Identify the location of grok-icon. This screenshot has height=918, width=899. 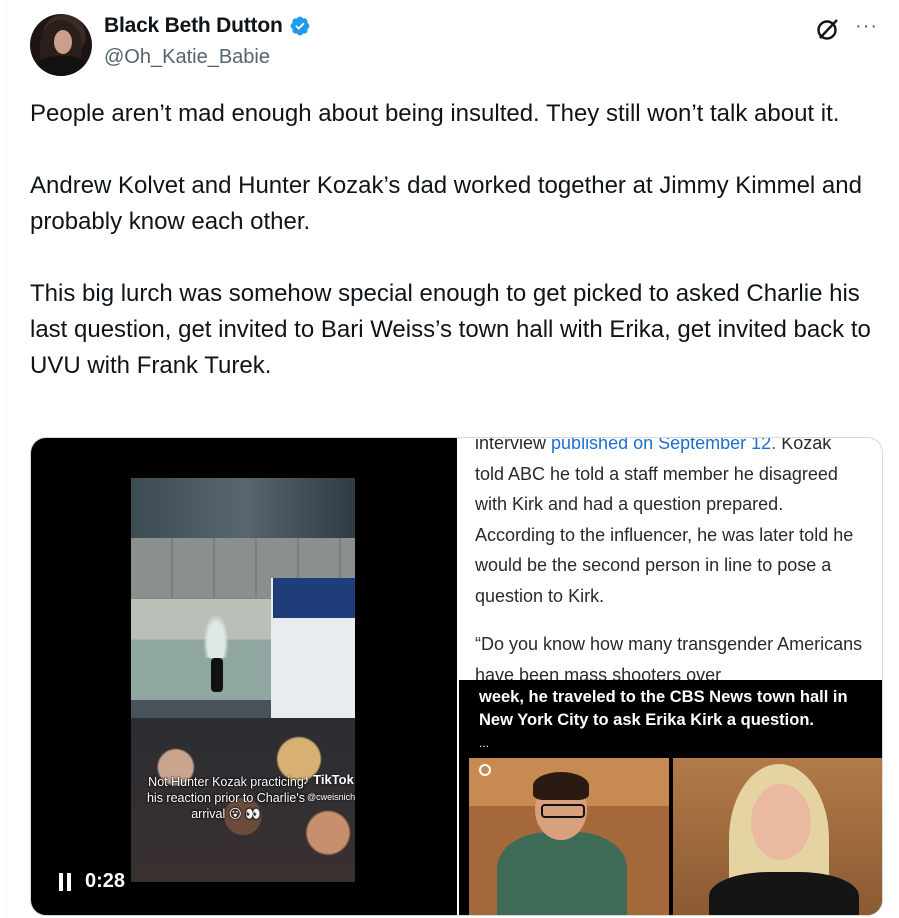
(828, 29).